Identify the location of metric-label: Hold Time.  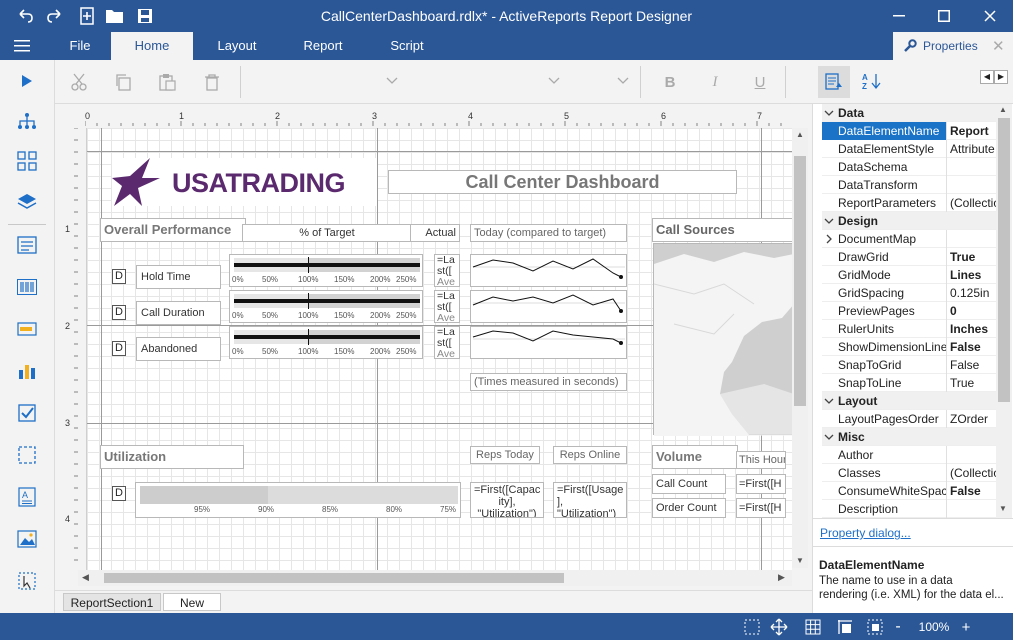
(178, 277).